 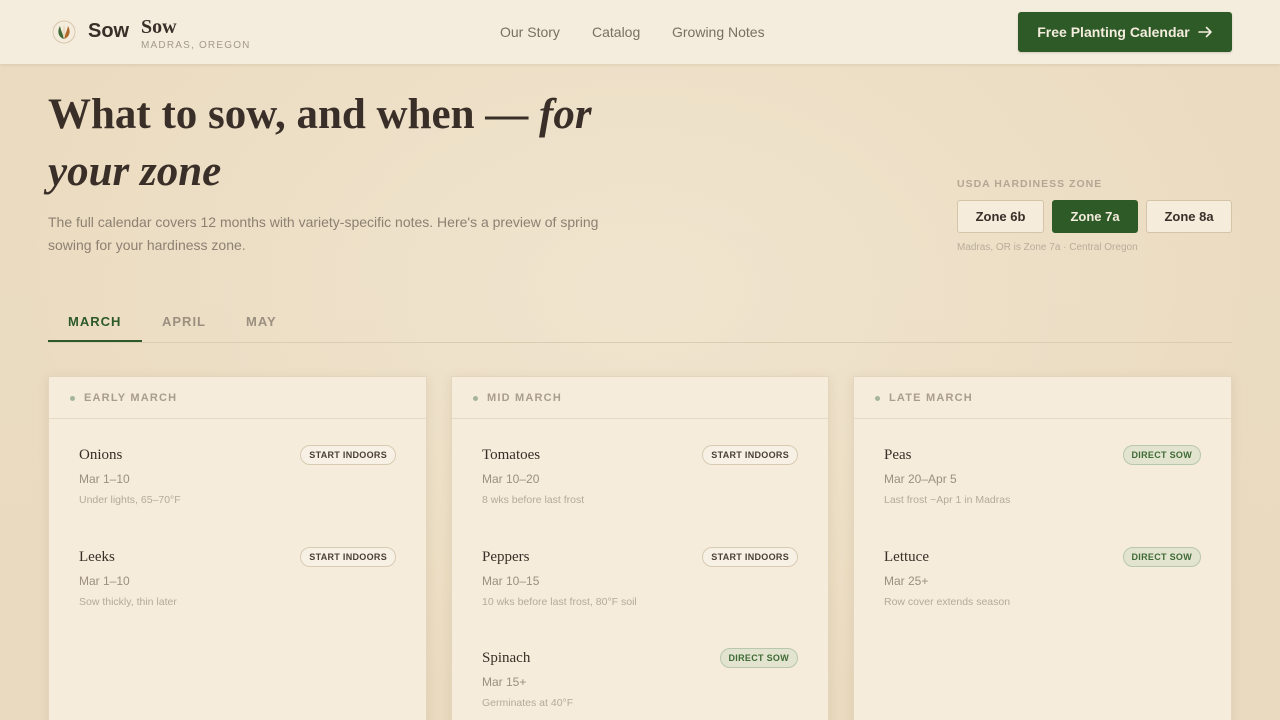 What do you see at coordinates (135, 171) in the screenshot?
I see `title-italic-zone: your zone` at bounding box center [135, 171].